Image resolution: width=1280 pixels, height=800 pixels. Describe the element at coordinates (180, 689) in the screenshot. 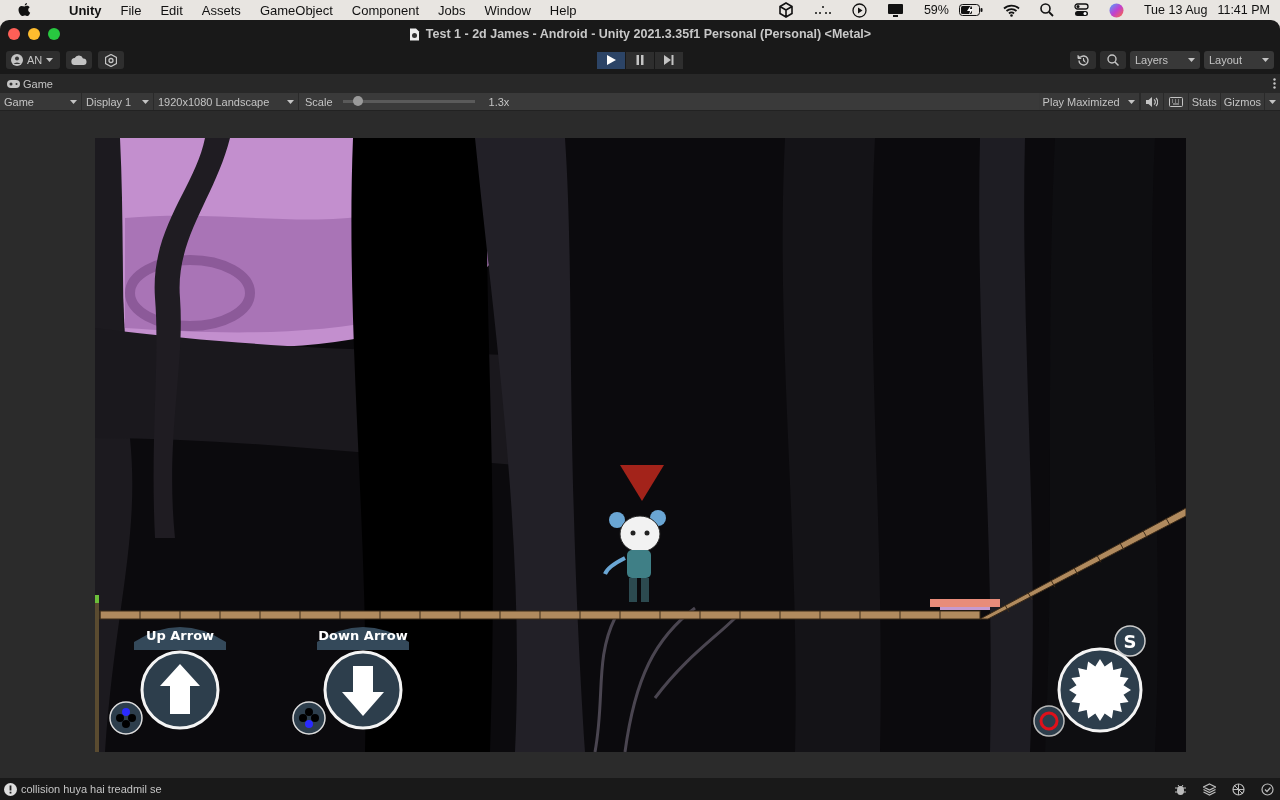

I see `up-arrow-button` at that location.